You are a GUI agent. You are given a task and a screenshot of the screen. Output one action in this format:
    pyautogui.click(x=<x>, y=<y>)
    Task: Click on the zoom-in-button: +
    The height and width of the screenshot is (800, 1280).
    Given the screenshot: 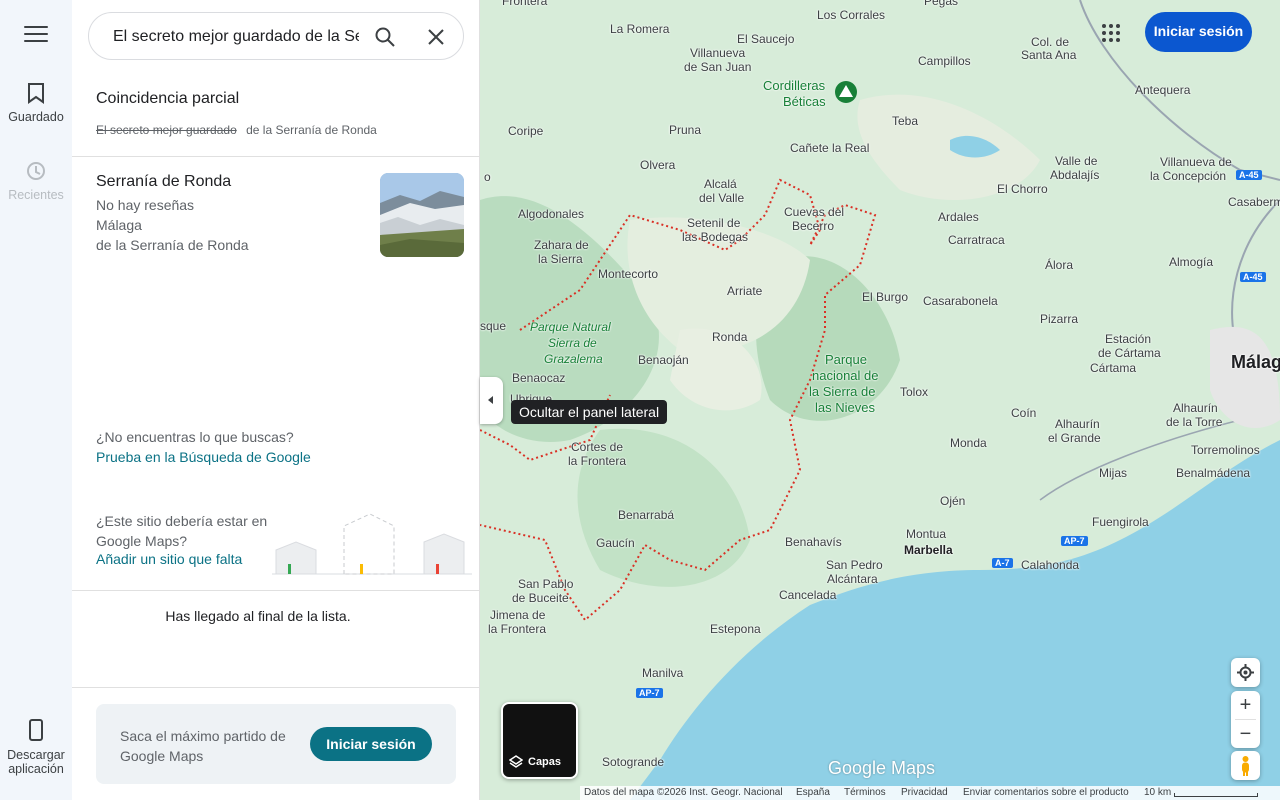 What is the action you would take?
    pyautogui.click(x=1245, y=705)
    